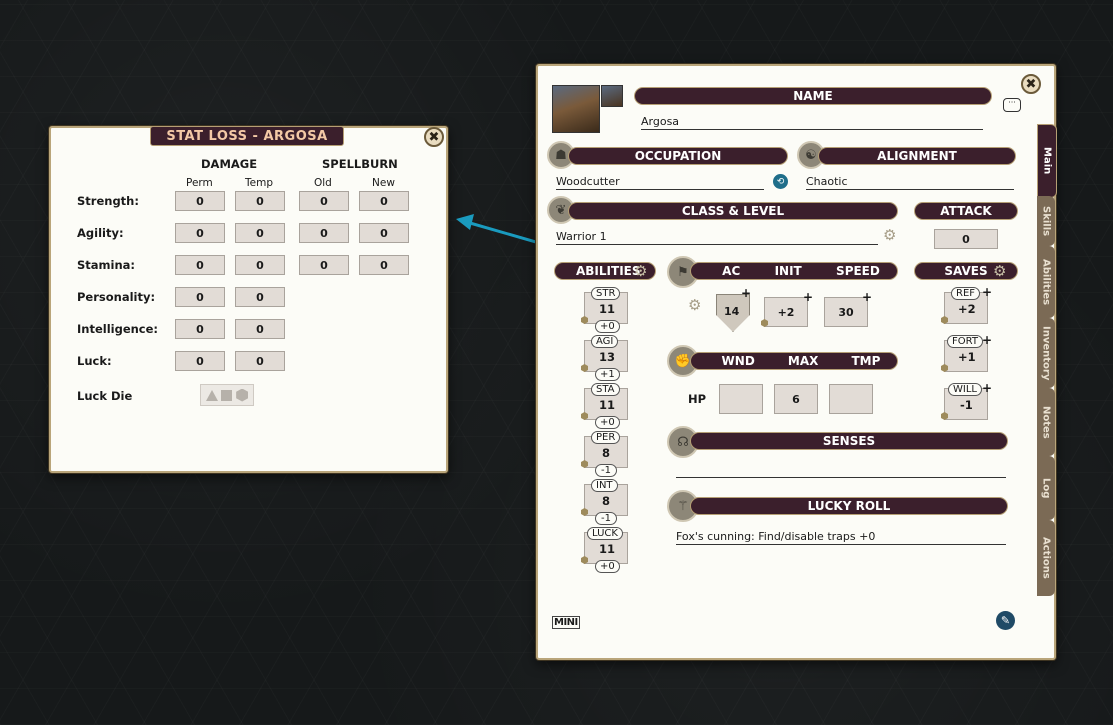 The height and width of the screenshot is (725, 1113). I want to click on occupation-link-icon: ⟲, so click(780, 181).